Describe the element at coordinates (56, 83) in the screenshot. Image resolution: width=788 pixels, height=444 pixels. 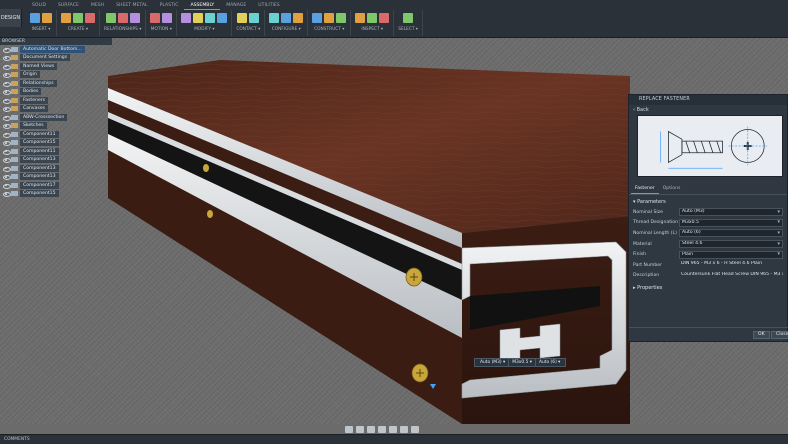
I see `browser-item: Relationships` at that location.